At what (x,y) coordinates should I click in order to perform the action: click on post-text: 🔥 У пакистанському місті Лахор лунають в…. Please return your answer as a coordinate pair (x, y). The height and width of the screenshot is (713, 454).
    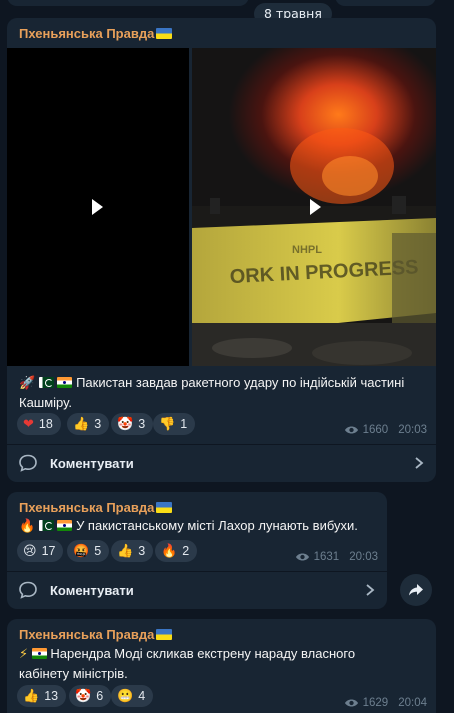
    Looking at the image, I should click on (188, 526).